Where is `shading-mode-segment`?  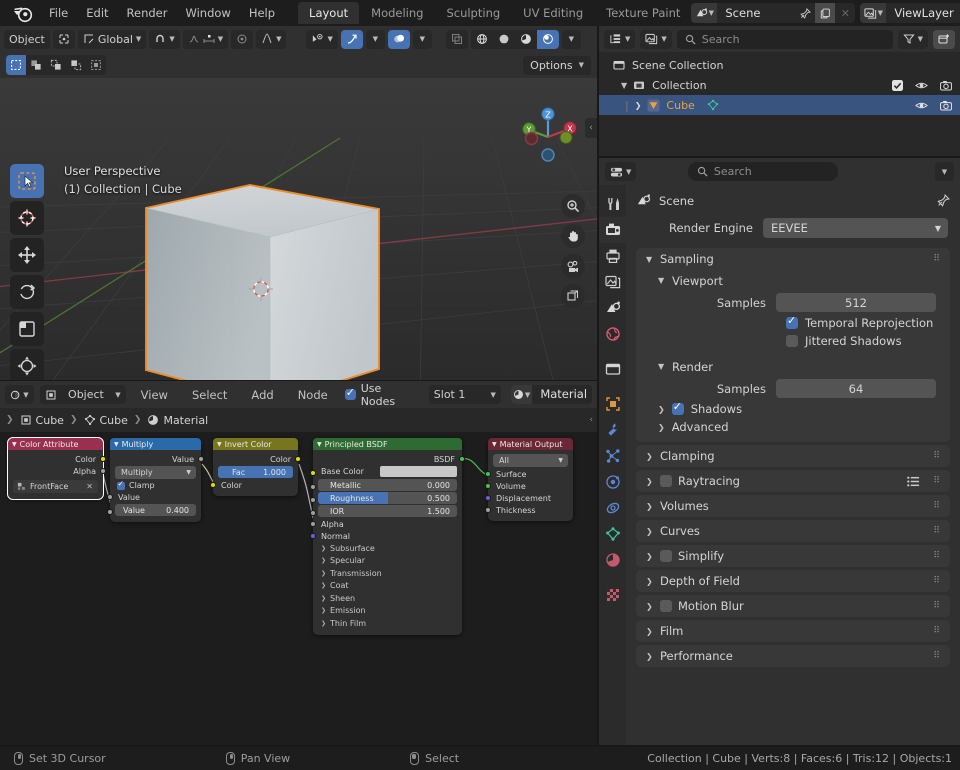 shading-mode-segment is located at coordinates (514, 39).